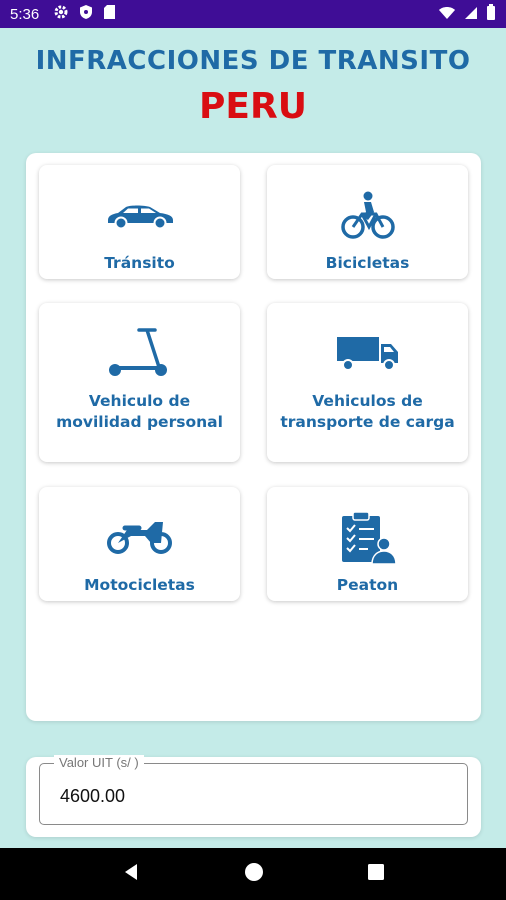  I want to click on motorcycle-icon, so click(140, 537).